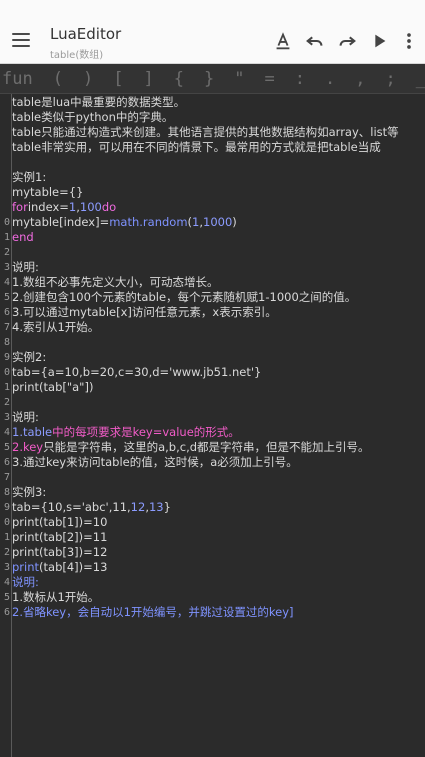 The image size is (425, 757). Describe the element at coordinates (390, 79) in the screenshot. I see `symbol-key: ;` at that location.